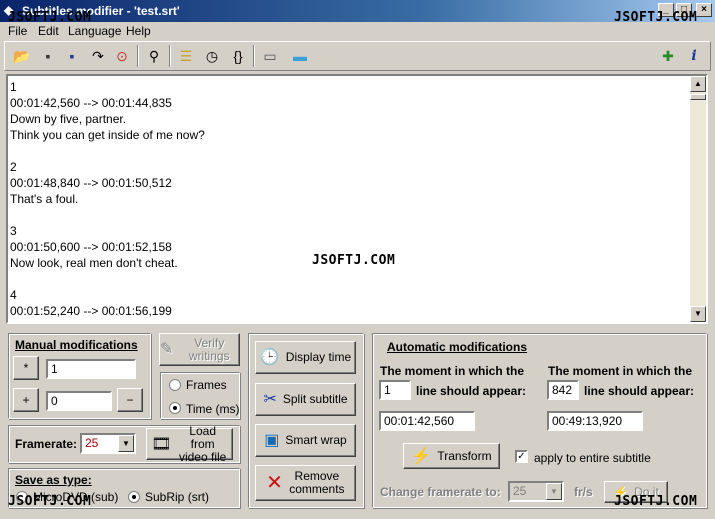  Describe the element at coordinates (48, 56) in the screenshot. I see `save-icon: ▪` at that location.